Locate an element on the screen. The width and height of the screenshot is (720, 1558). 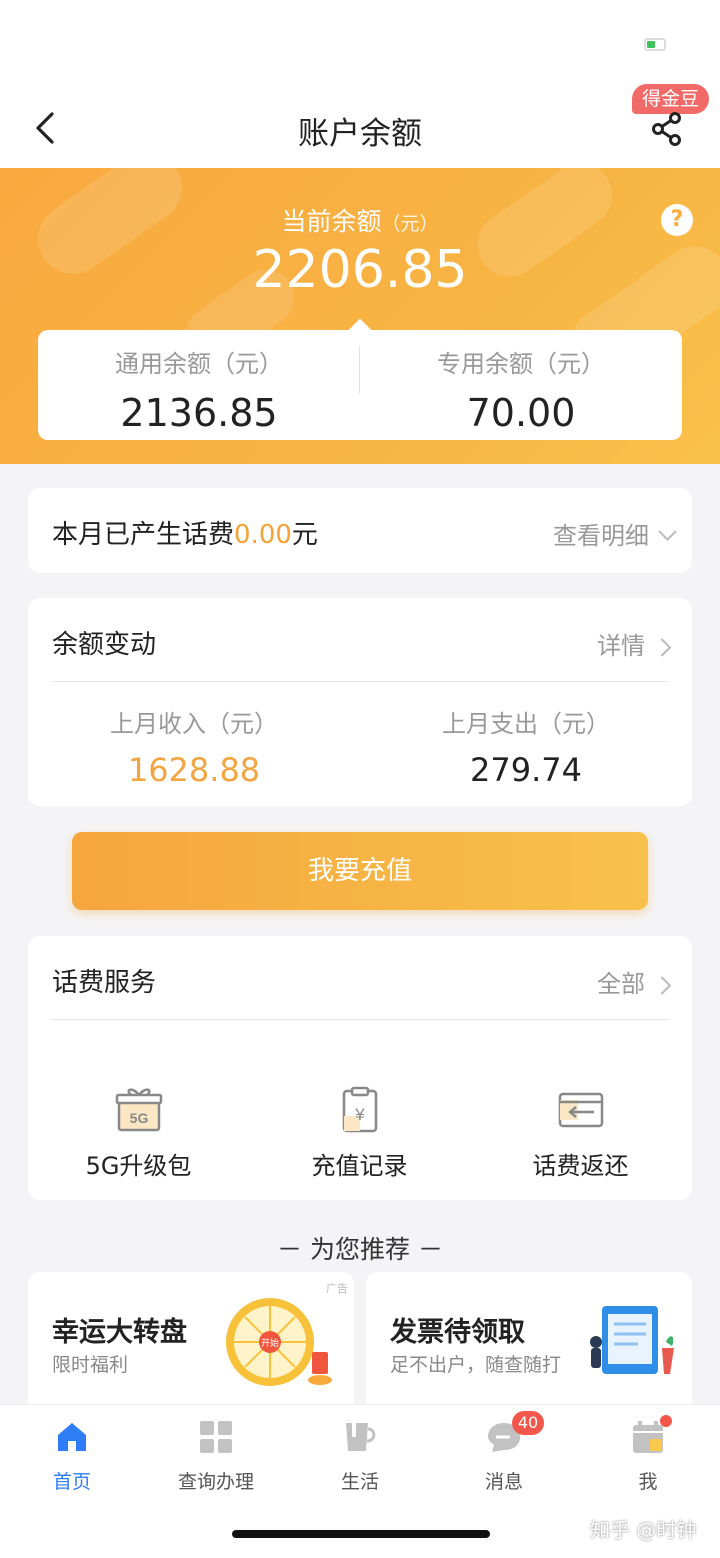
expense-label: 上月支出（元） is located at coordinates (526, 724).